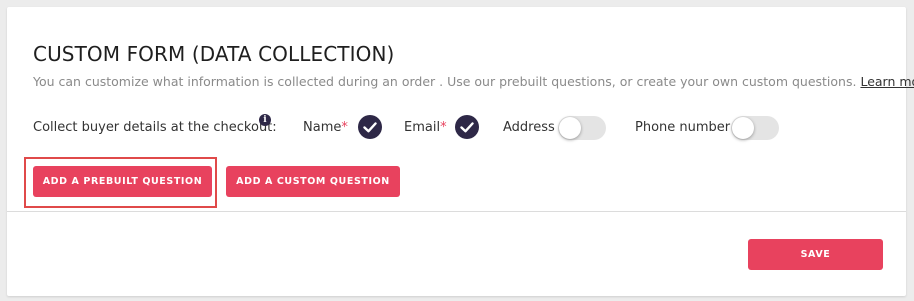  I want to click on field-label-address: Address, so click(529, 127).